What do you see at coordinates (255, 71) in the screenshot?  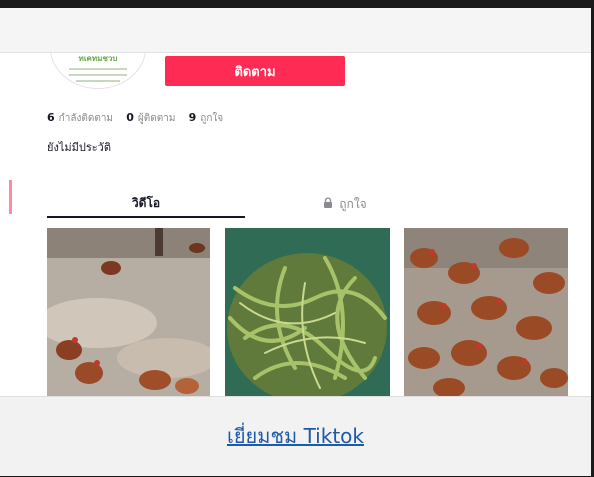 I see `follow-button: ติดตาม` at bounding box center [255, 71].